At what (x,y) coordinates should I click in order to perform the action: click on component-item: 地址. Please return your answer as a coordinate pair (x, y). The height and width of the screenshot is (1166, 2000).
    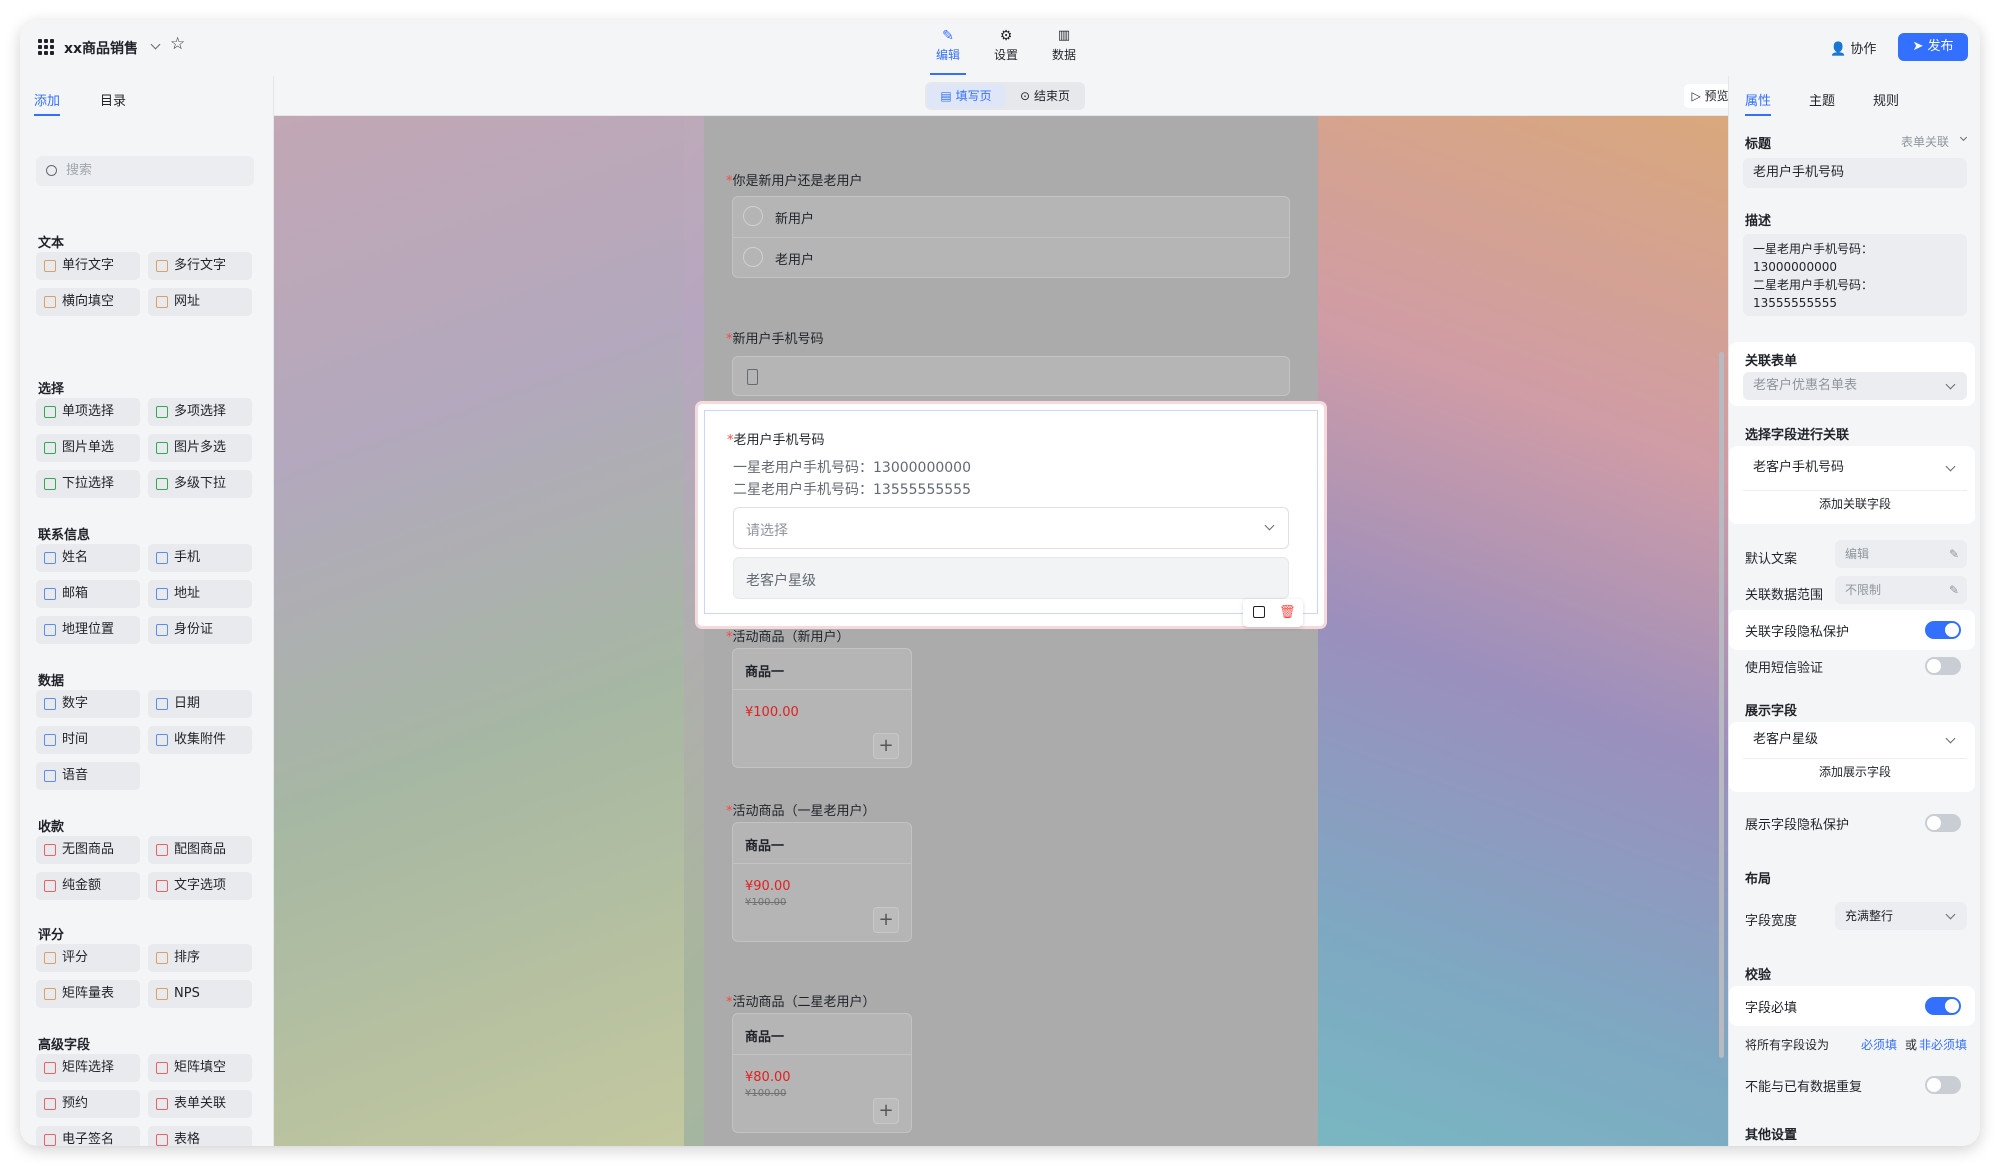
    Looking at the image, I should click on (200, 594).